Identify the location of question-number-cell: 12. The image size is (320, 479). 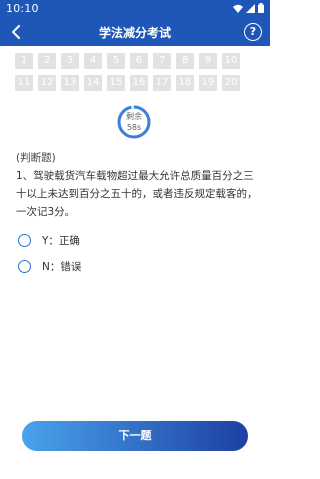
(47, 83).